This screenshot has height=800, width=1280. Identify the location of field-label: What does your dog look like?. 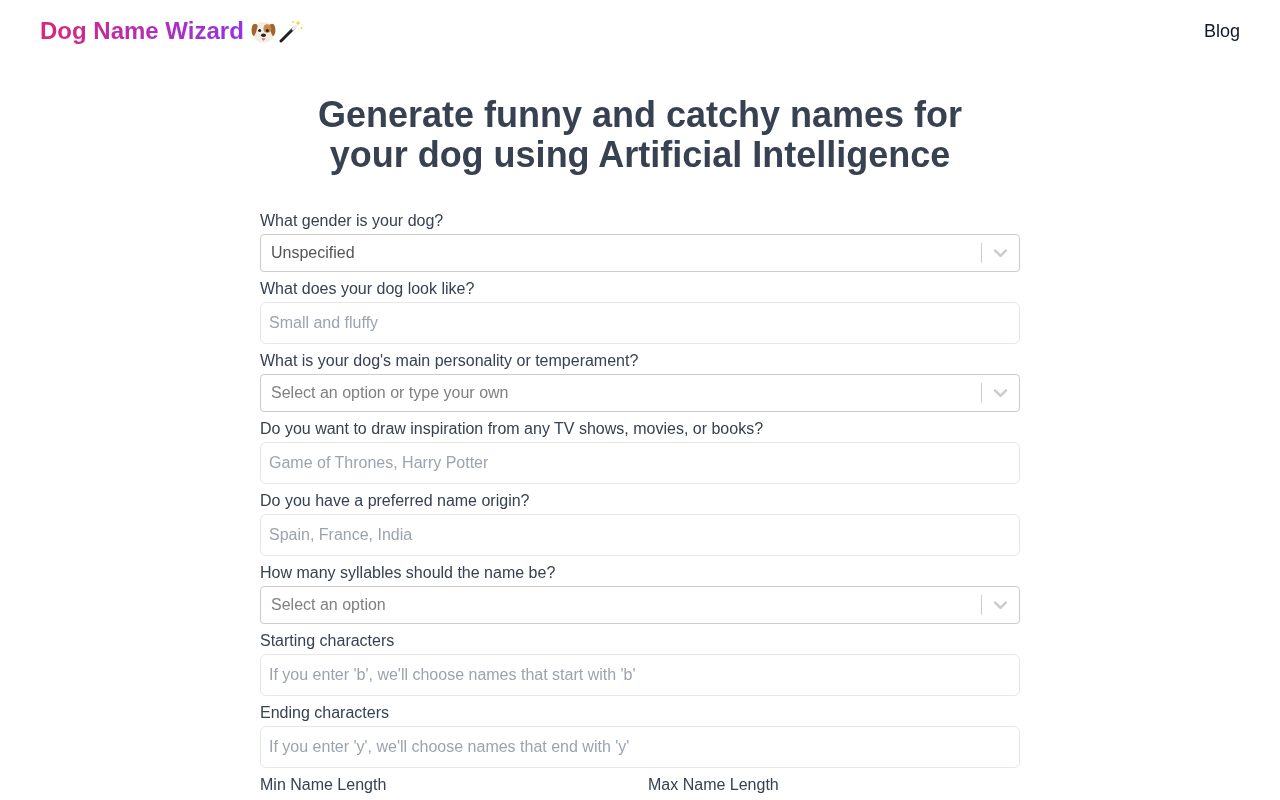
(368, 289).